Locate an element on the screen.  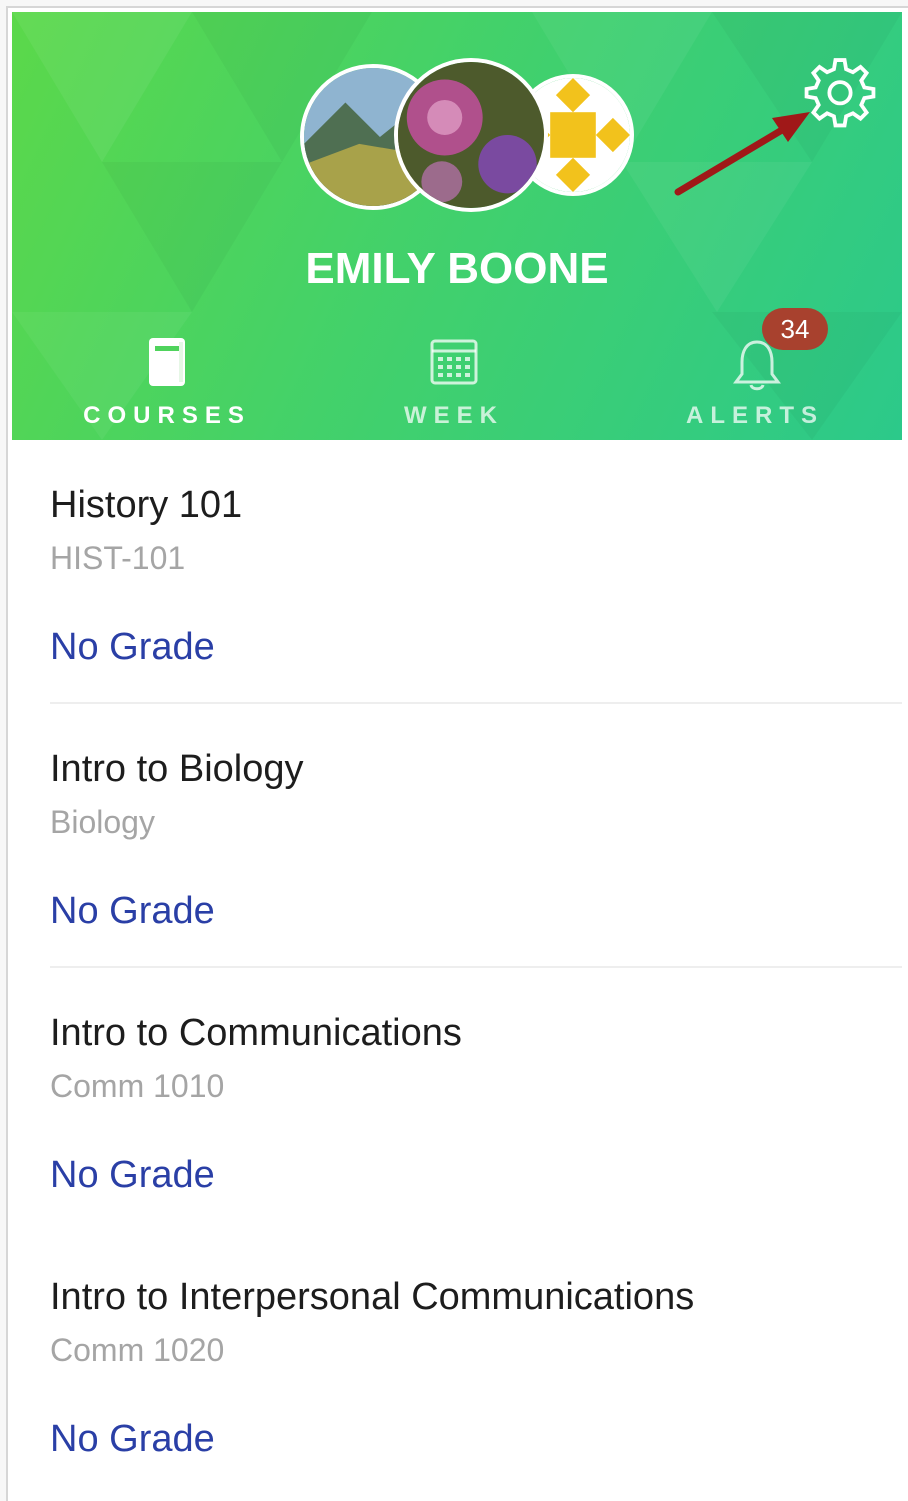
calendar-icon is located at coordinates (454, 362).